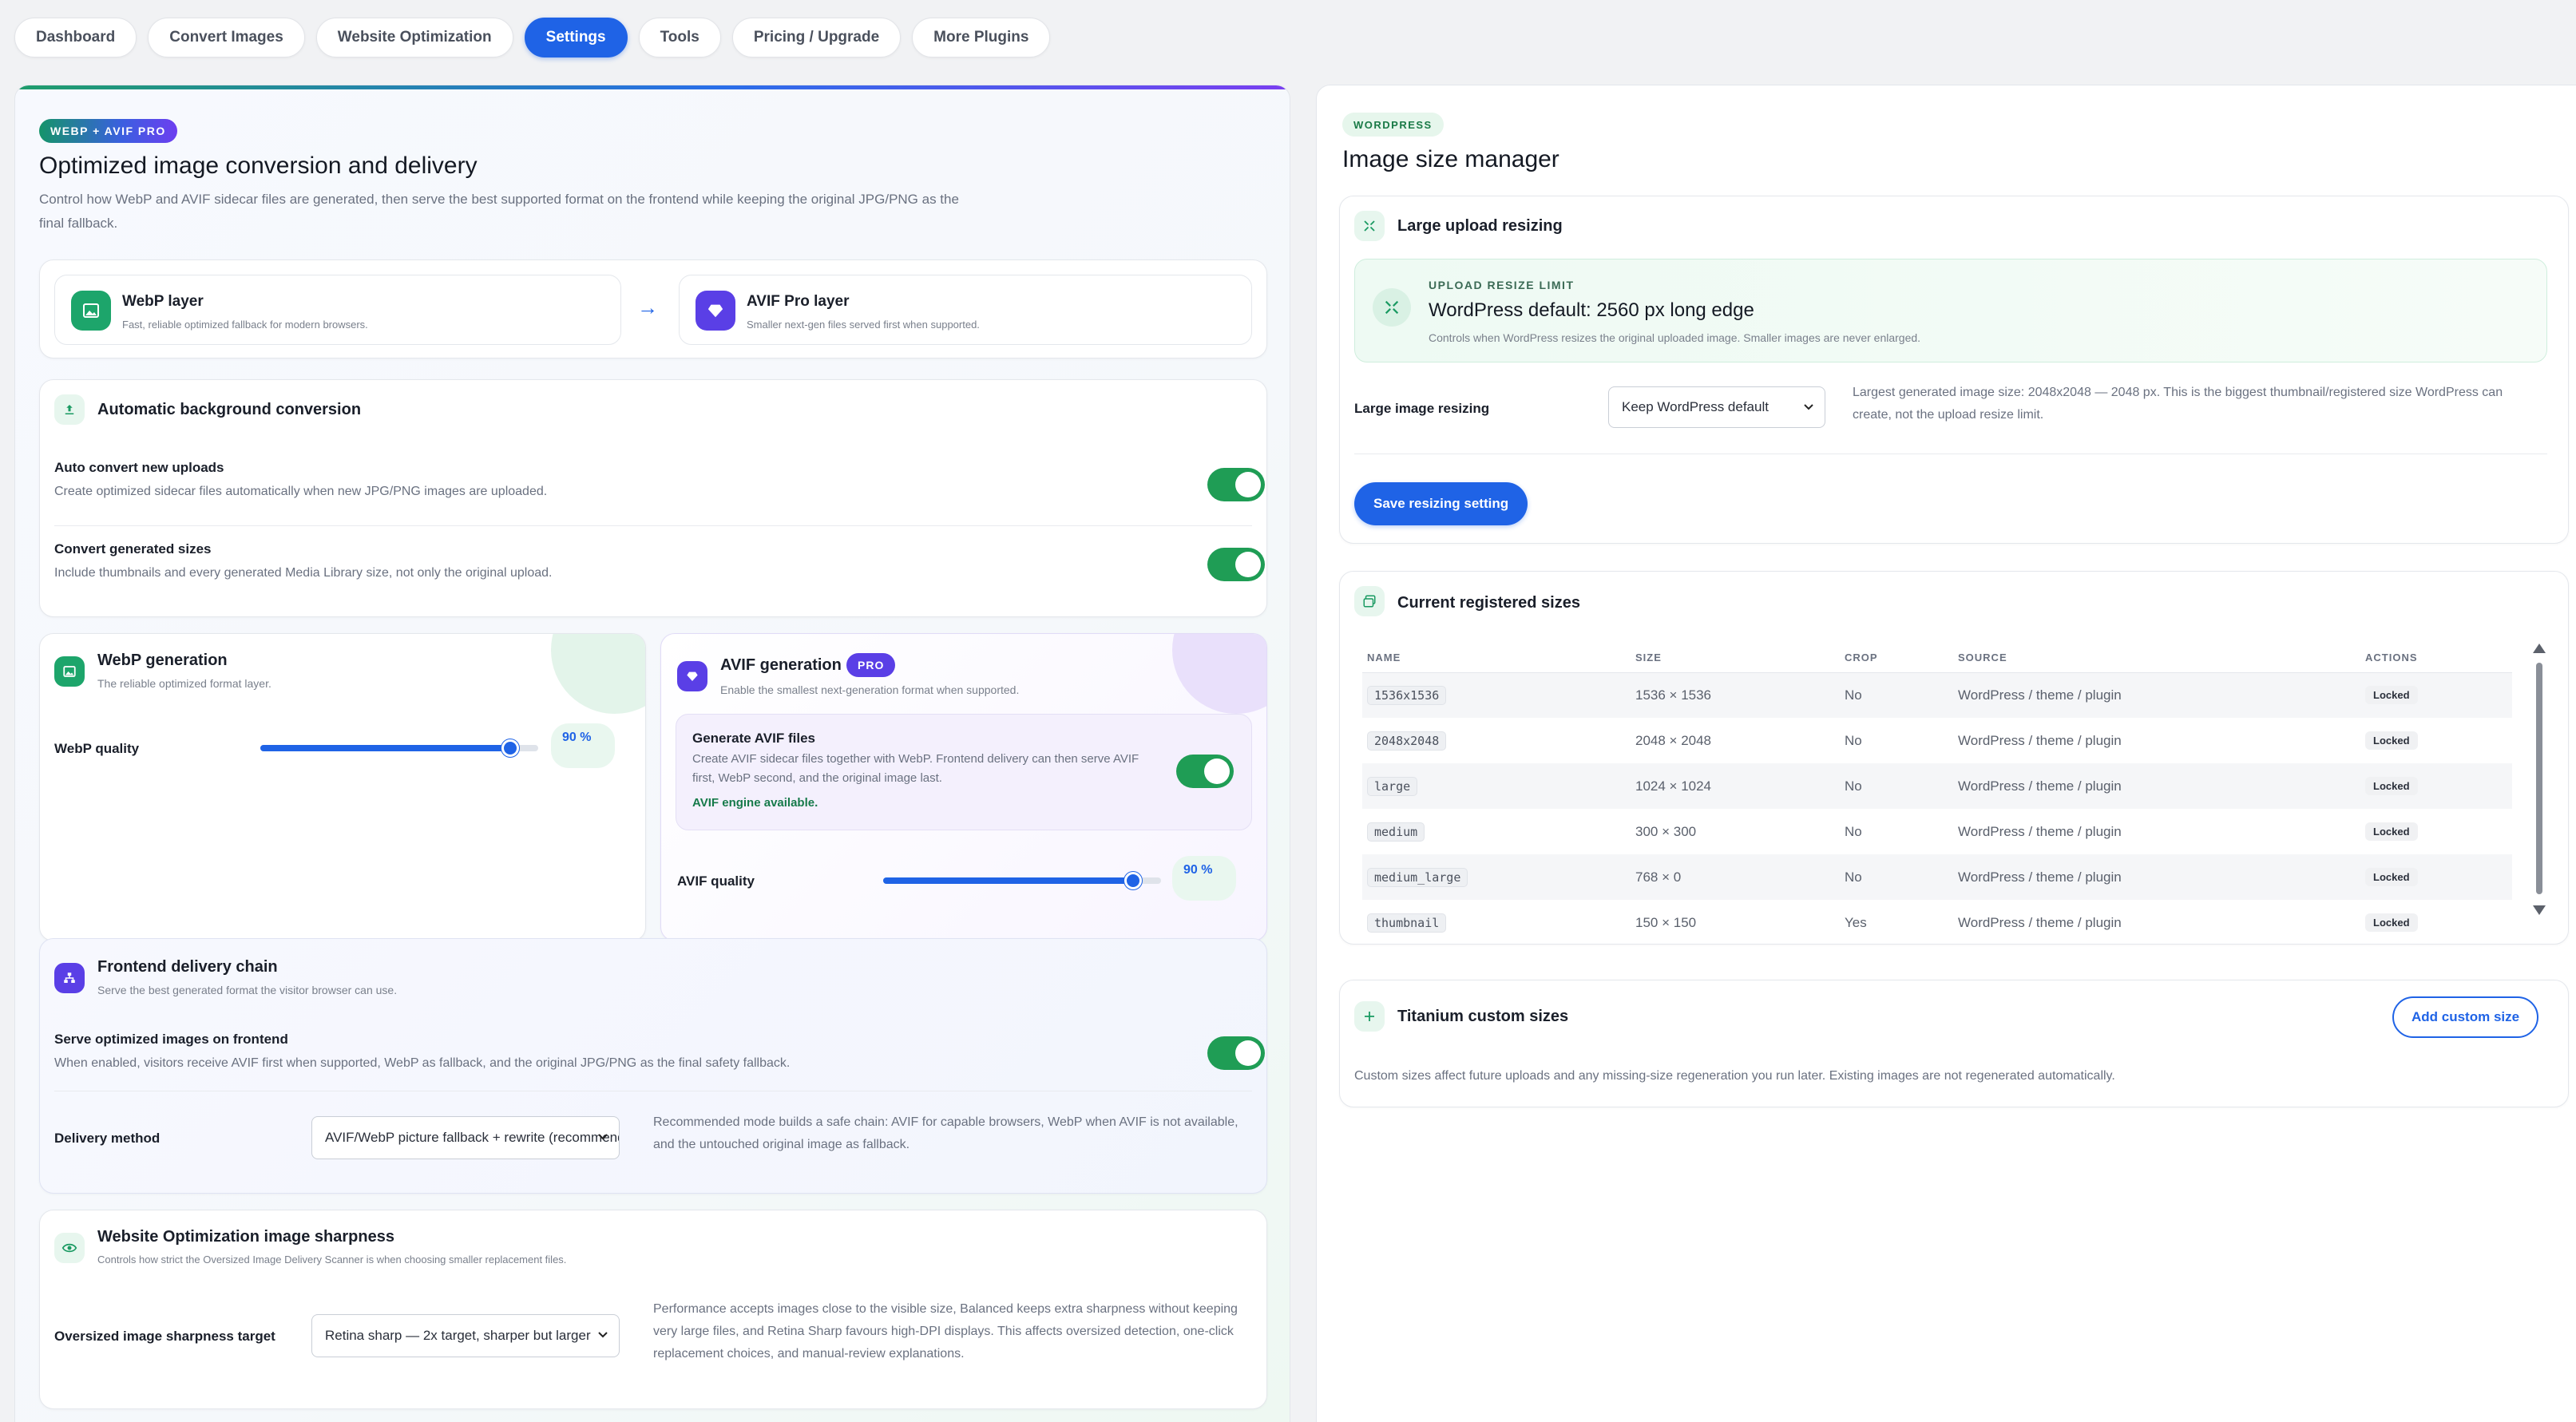  I want to click on scroll-down-icon, so click(2539, 910).